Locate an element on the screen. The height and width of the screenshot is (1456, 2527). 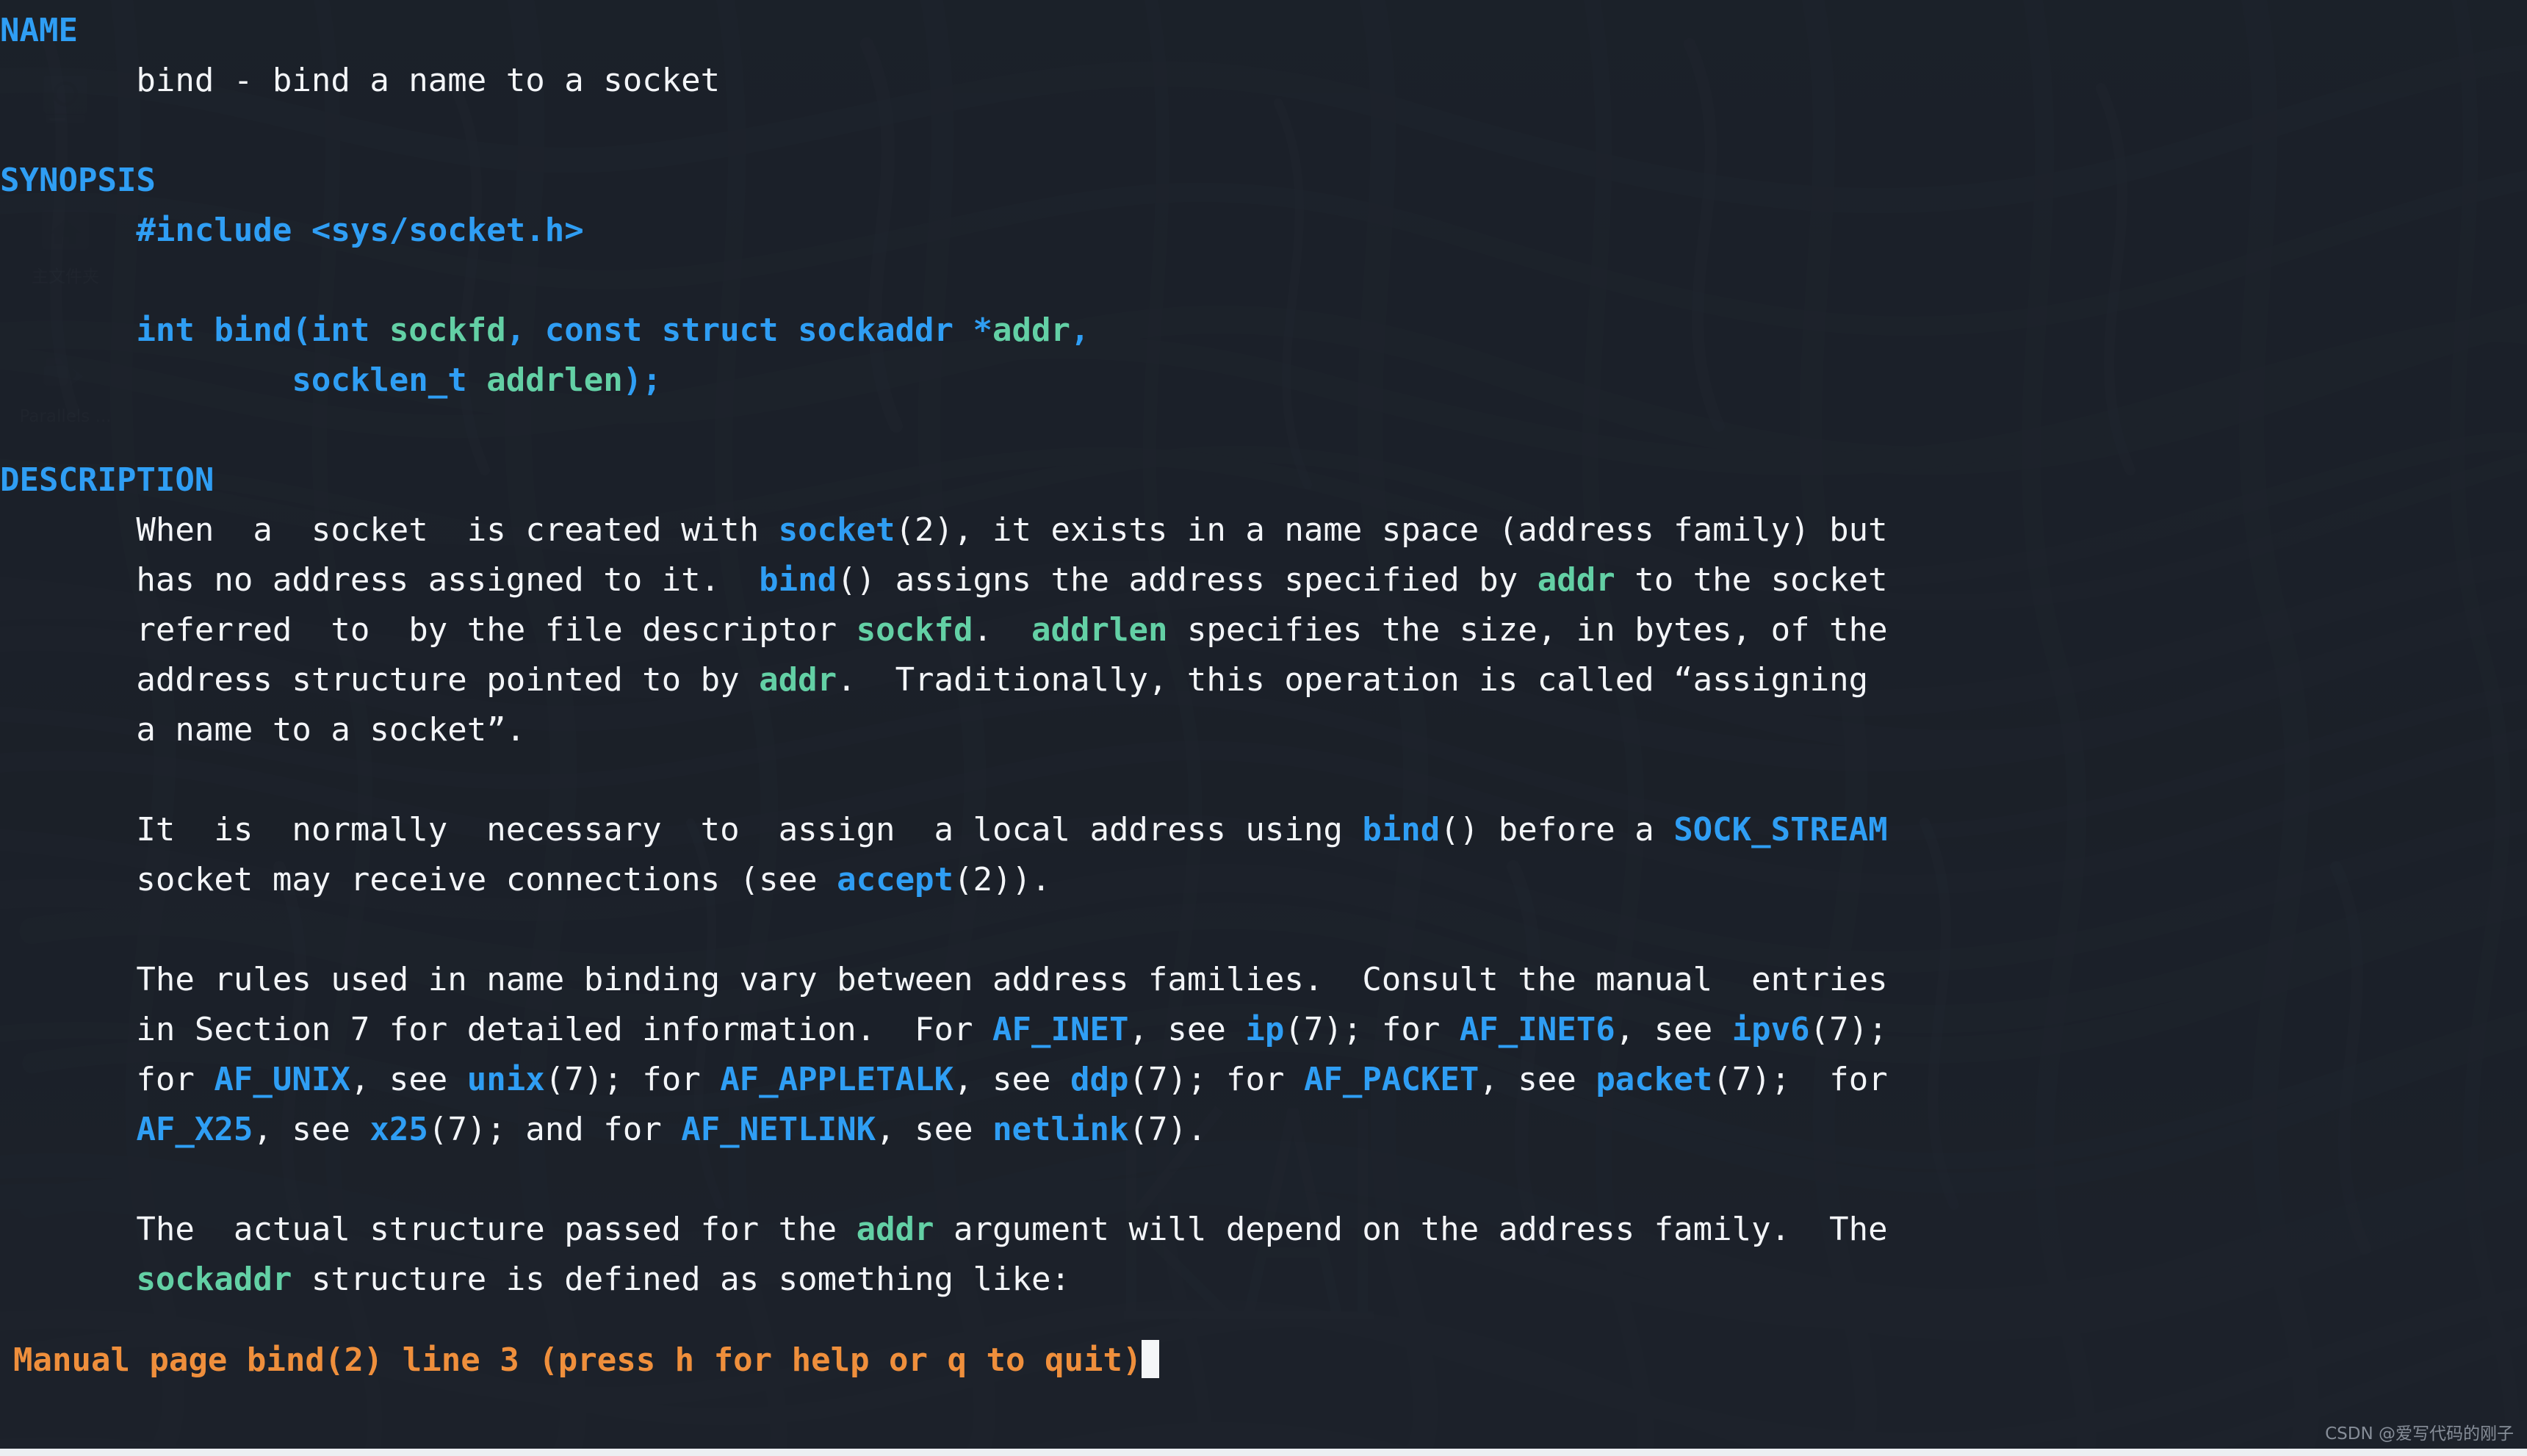
man-text-run-kw: AF_X25 is located at coordinates (194, 1129).